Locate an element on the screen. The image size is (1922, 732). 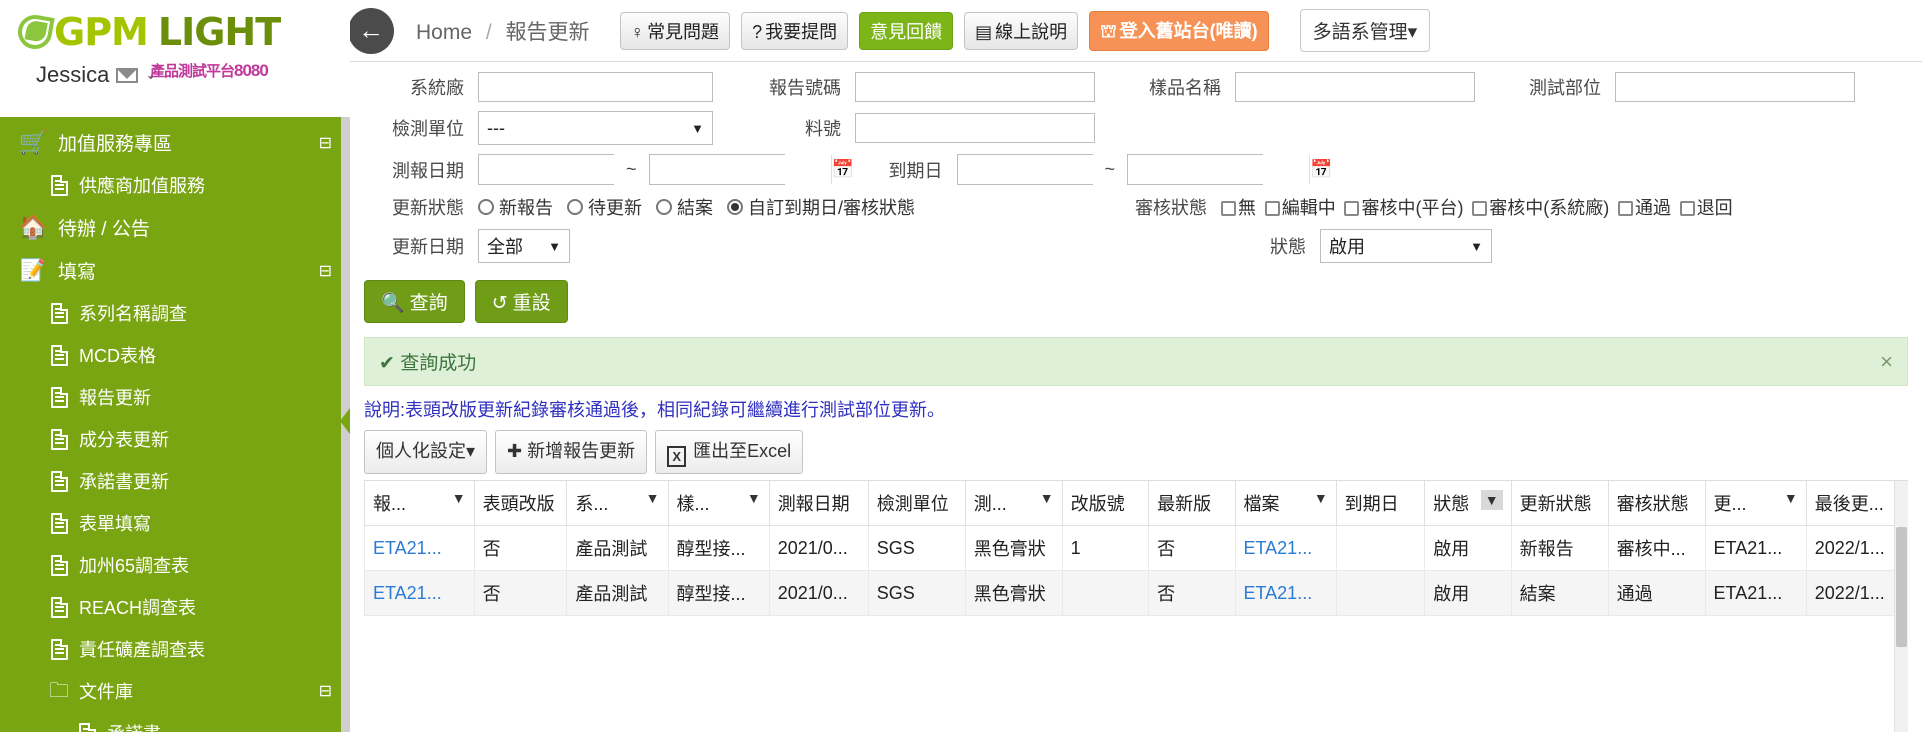
back-arrow-icon: ← is located at coordinates (371, 30).